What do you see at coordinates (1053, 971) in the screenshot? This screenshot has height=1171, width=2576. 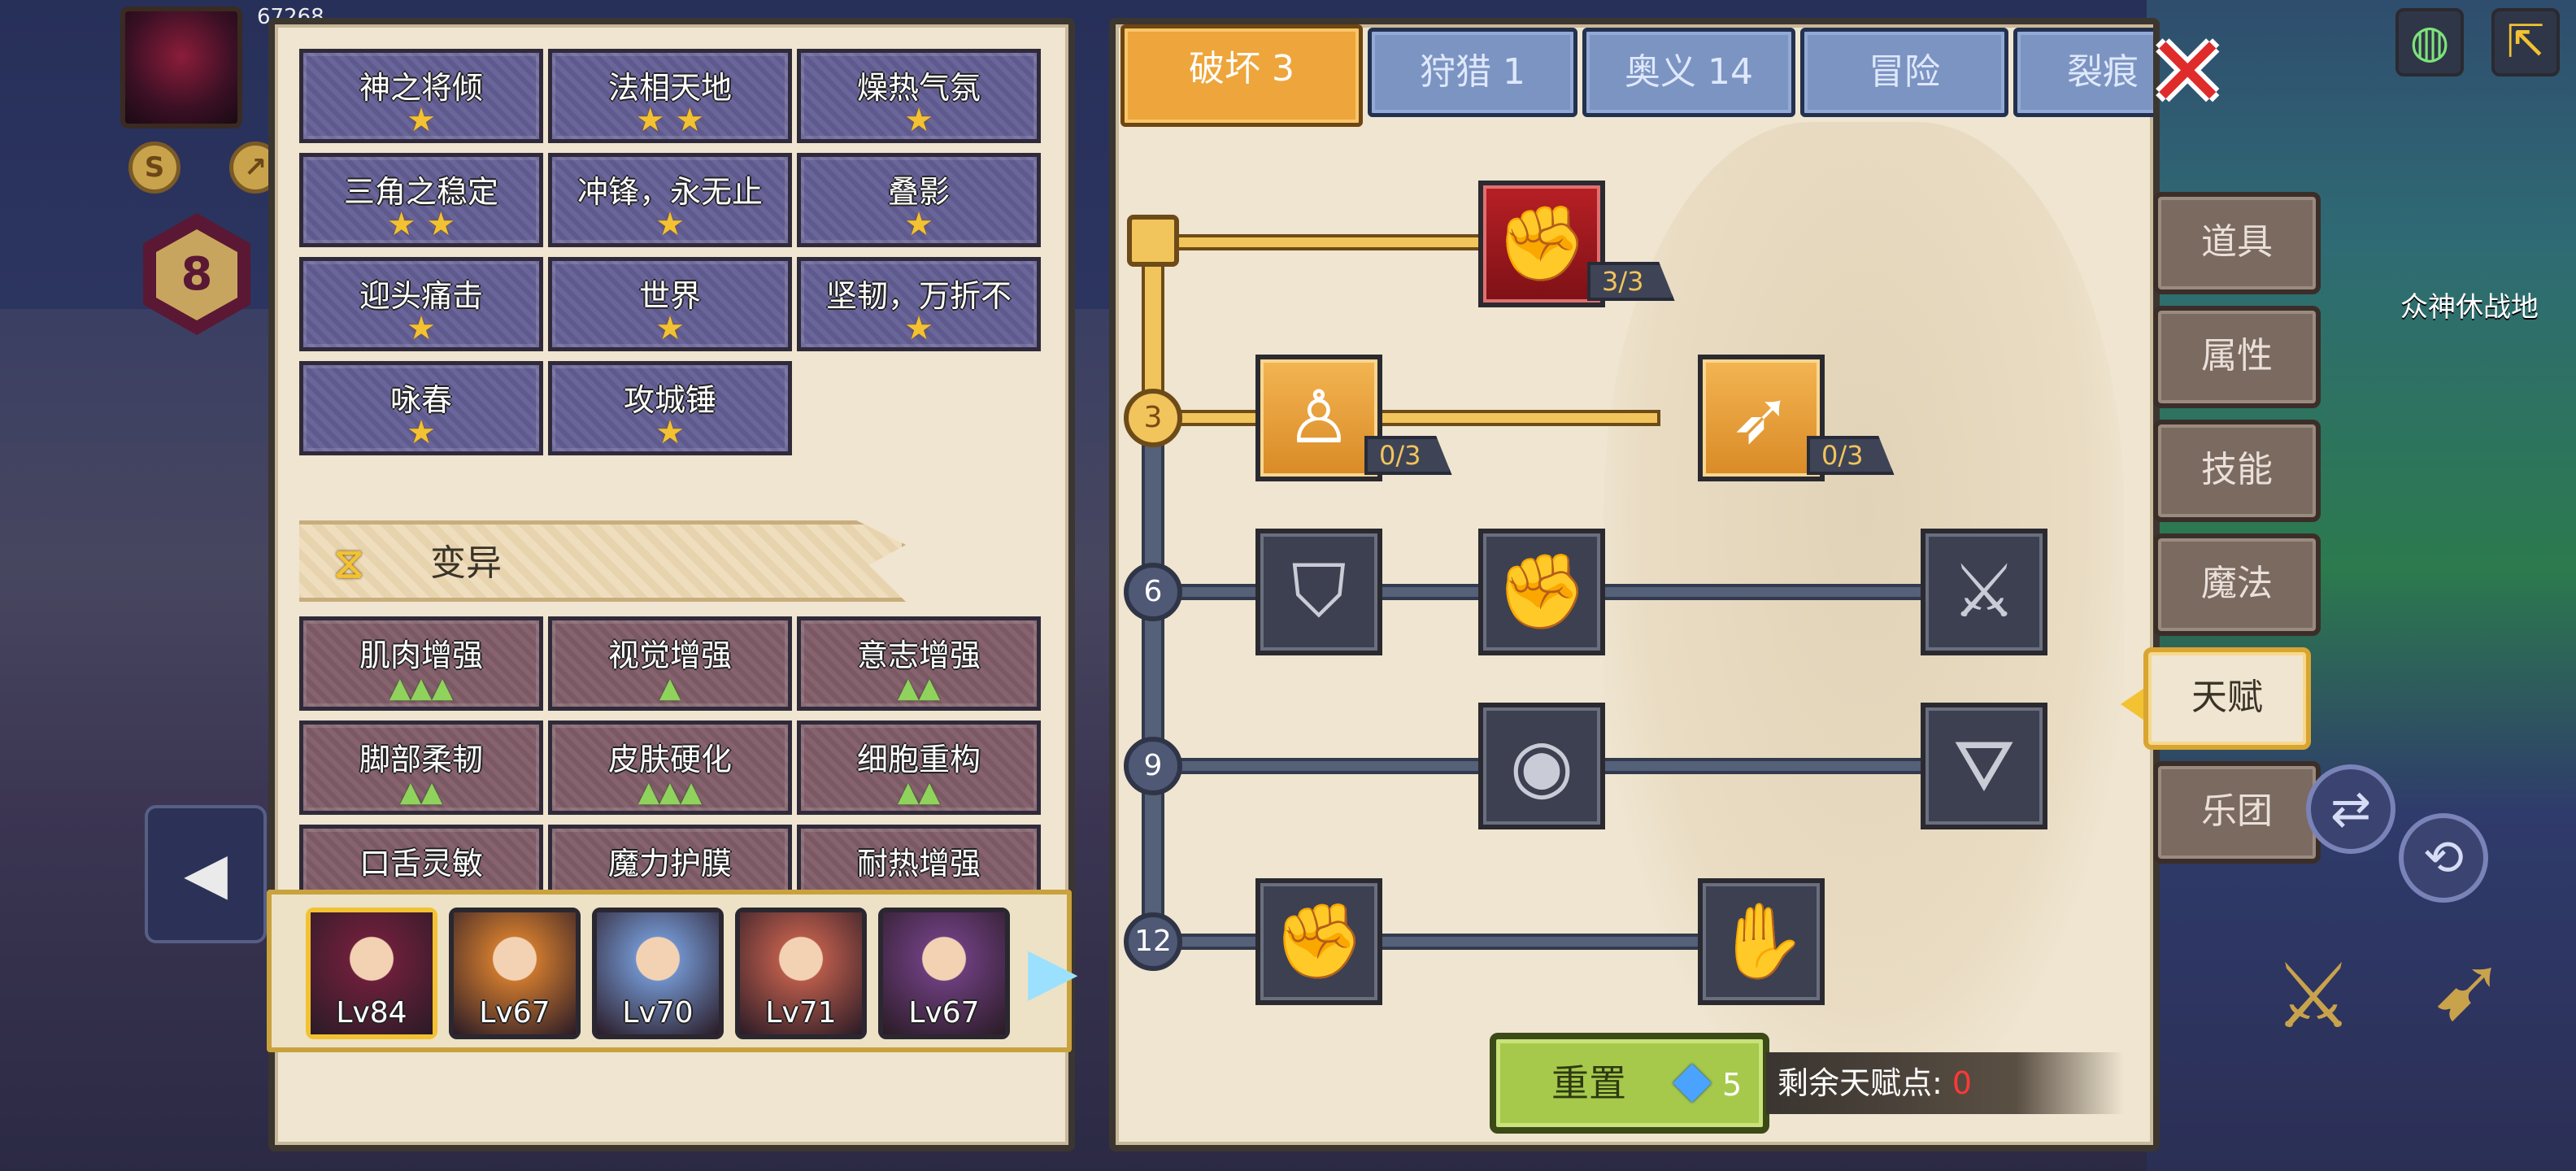 I see `next-hero-arrow-icon: ▶` at bounding box center [1053, 971].